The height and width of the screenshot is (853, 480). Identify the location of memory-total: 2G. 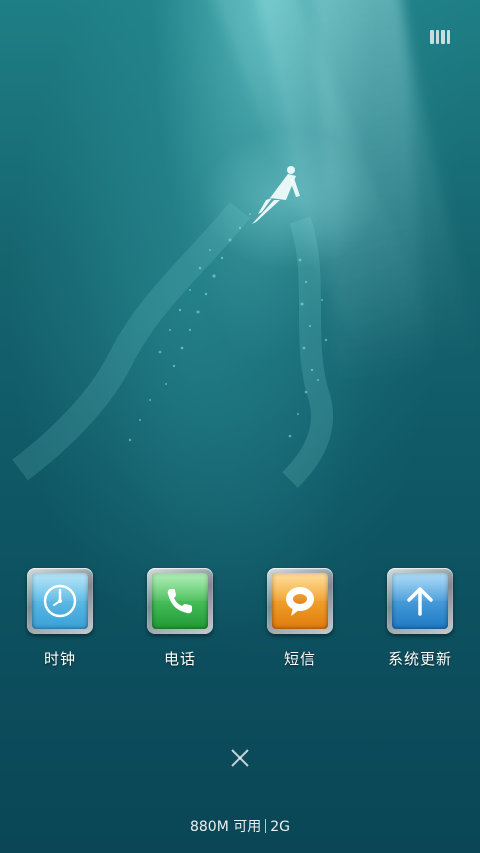
(280, 827).